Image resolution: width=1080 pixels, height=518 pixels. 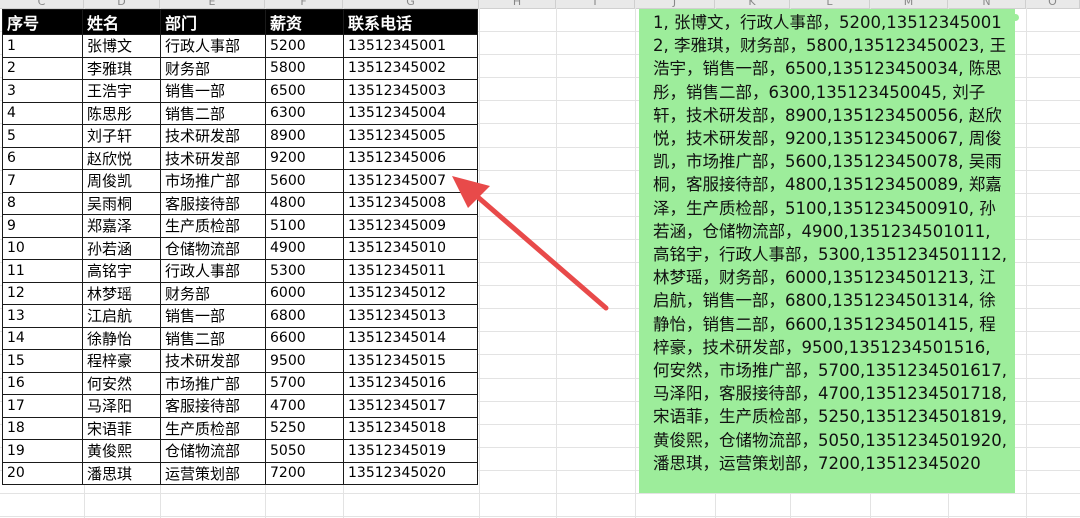 What do you see at coordinates (410, 428) in the screenshot?
I see `cell-phone: 13512345018` at bounding box center [410, 428].